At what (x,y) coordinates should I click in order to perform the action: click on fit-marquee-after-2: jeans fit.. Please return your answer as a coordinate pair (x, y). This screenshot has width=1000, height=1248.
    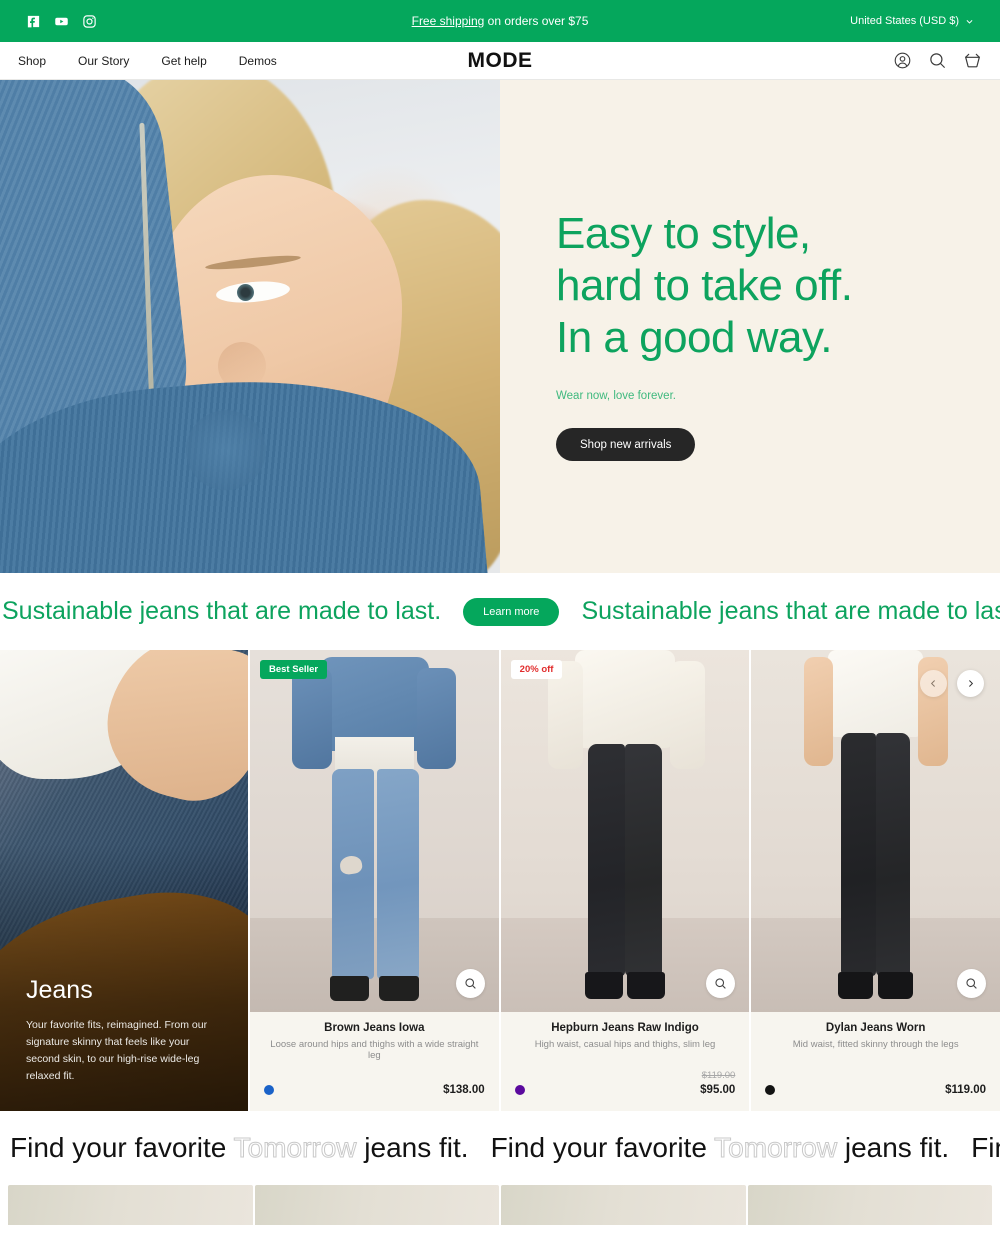
    Looking at the image, I should click on (893, 1147).